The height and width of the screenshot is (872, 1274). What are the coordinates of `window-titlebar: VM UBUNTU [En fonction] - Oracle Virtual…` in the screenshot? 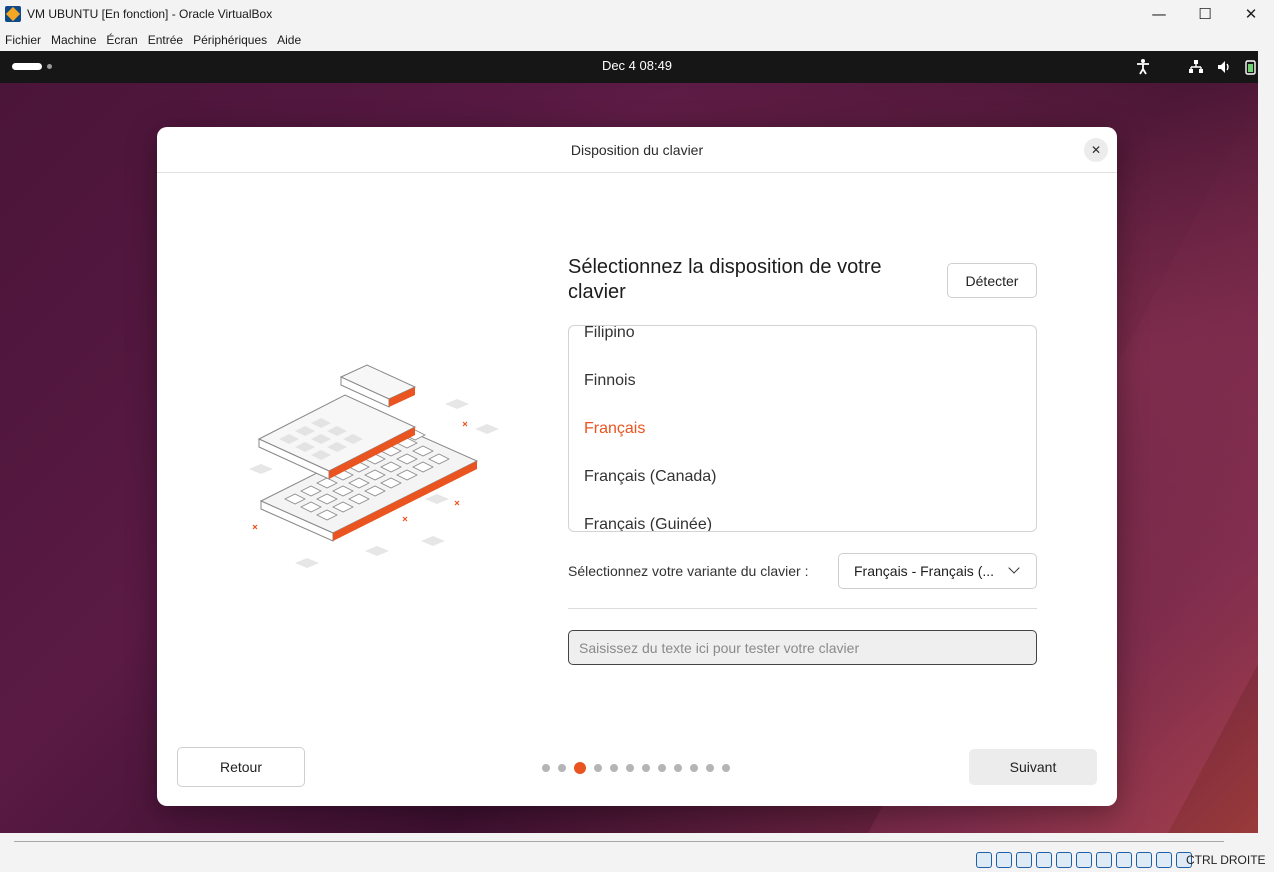 It's located at (637, 14).